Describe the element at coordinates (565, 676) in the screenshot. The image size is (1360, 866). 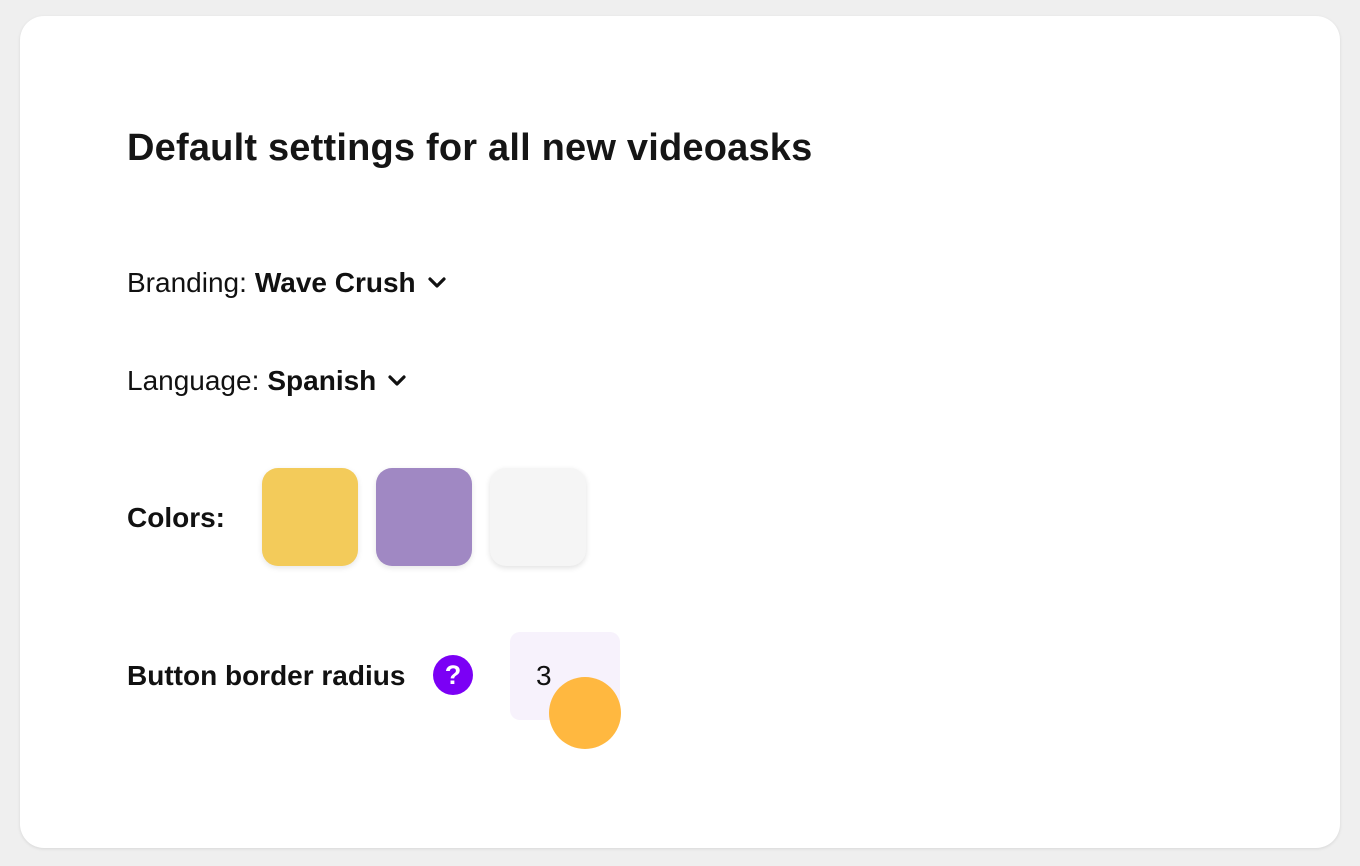
I see `border-radius-input` at that location.